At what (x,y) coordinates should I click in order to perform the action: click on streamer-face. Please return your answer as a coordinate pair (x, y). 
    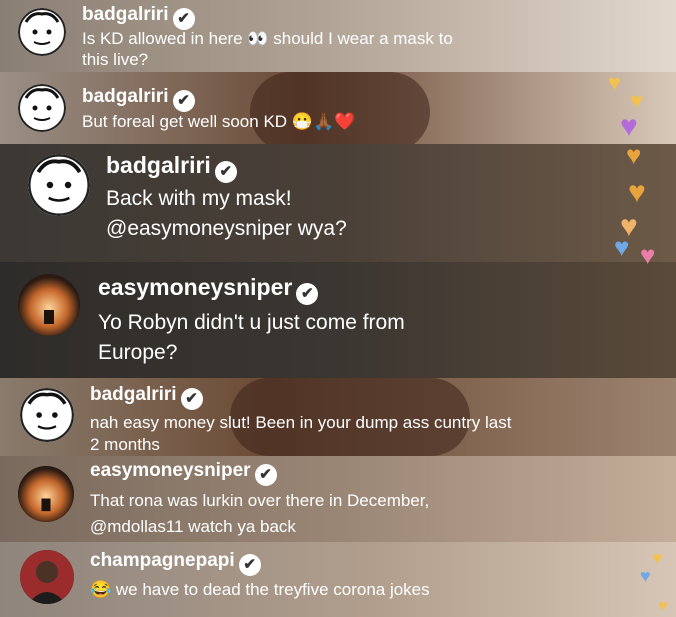
    Looking at the image, I should click on (340, 108).